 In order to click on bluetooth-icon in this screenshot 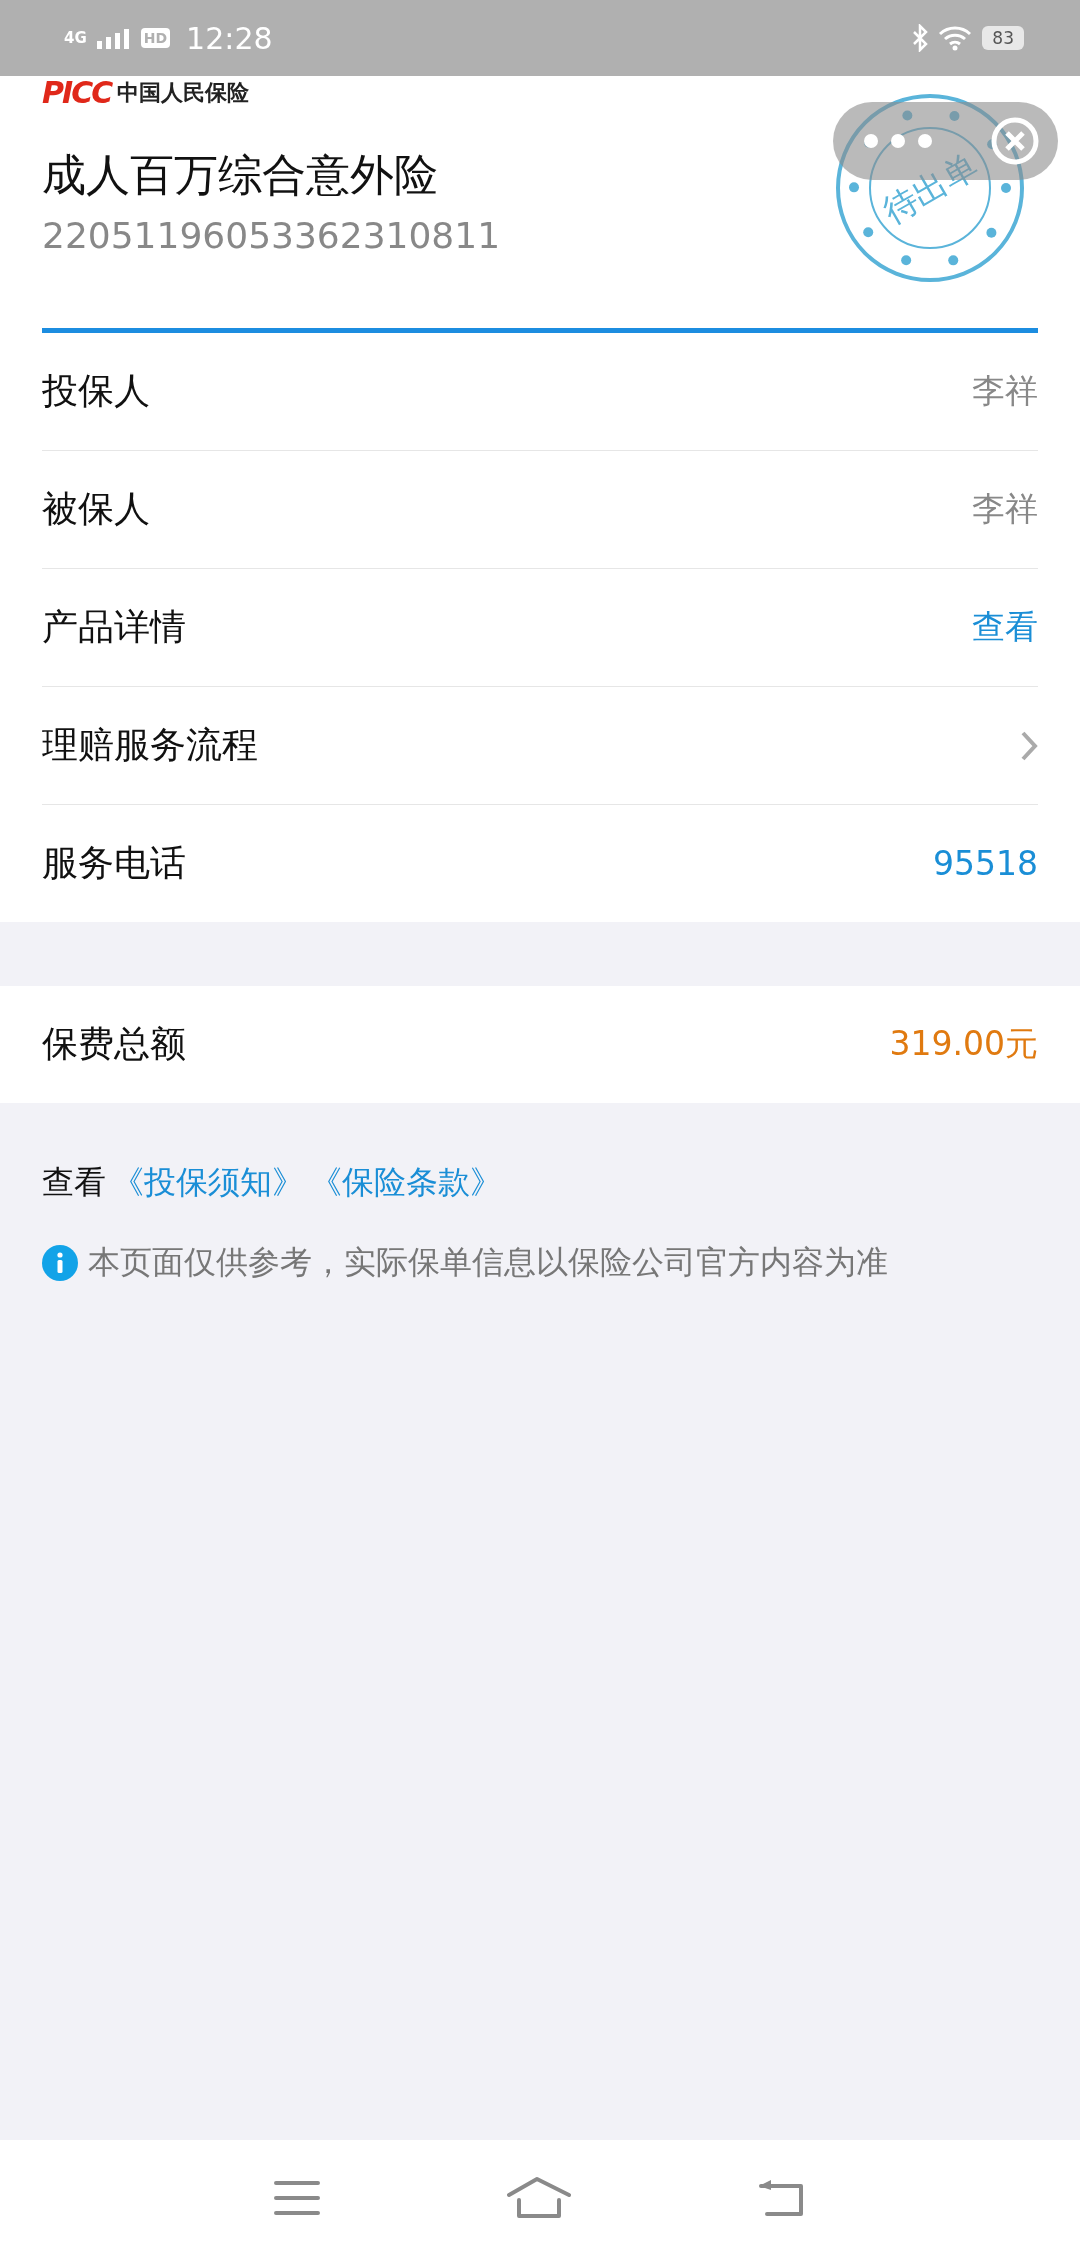, I will do `click(920, 38)`.